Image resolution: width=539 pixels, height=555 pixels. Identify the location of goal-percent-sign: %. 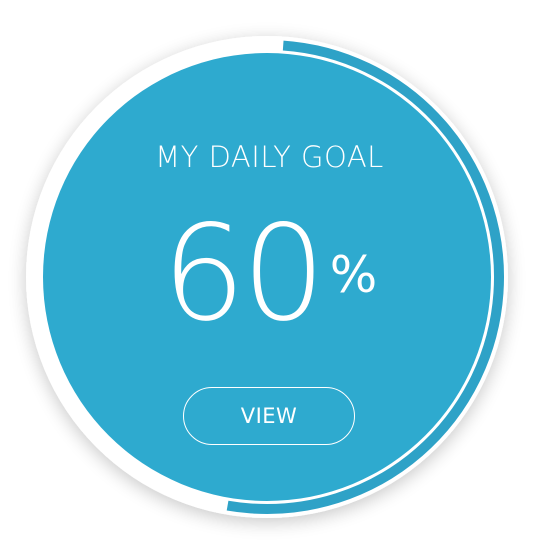
(353, 275).